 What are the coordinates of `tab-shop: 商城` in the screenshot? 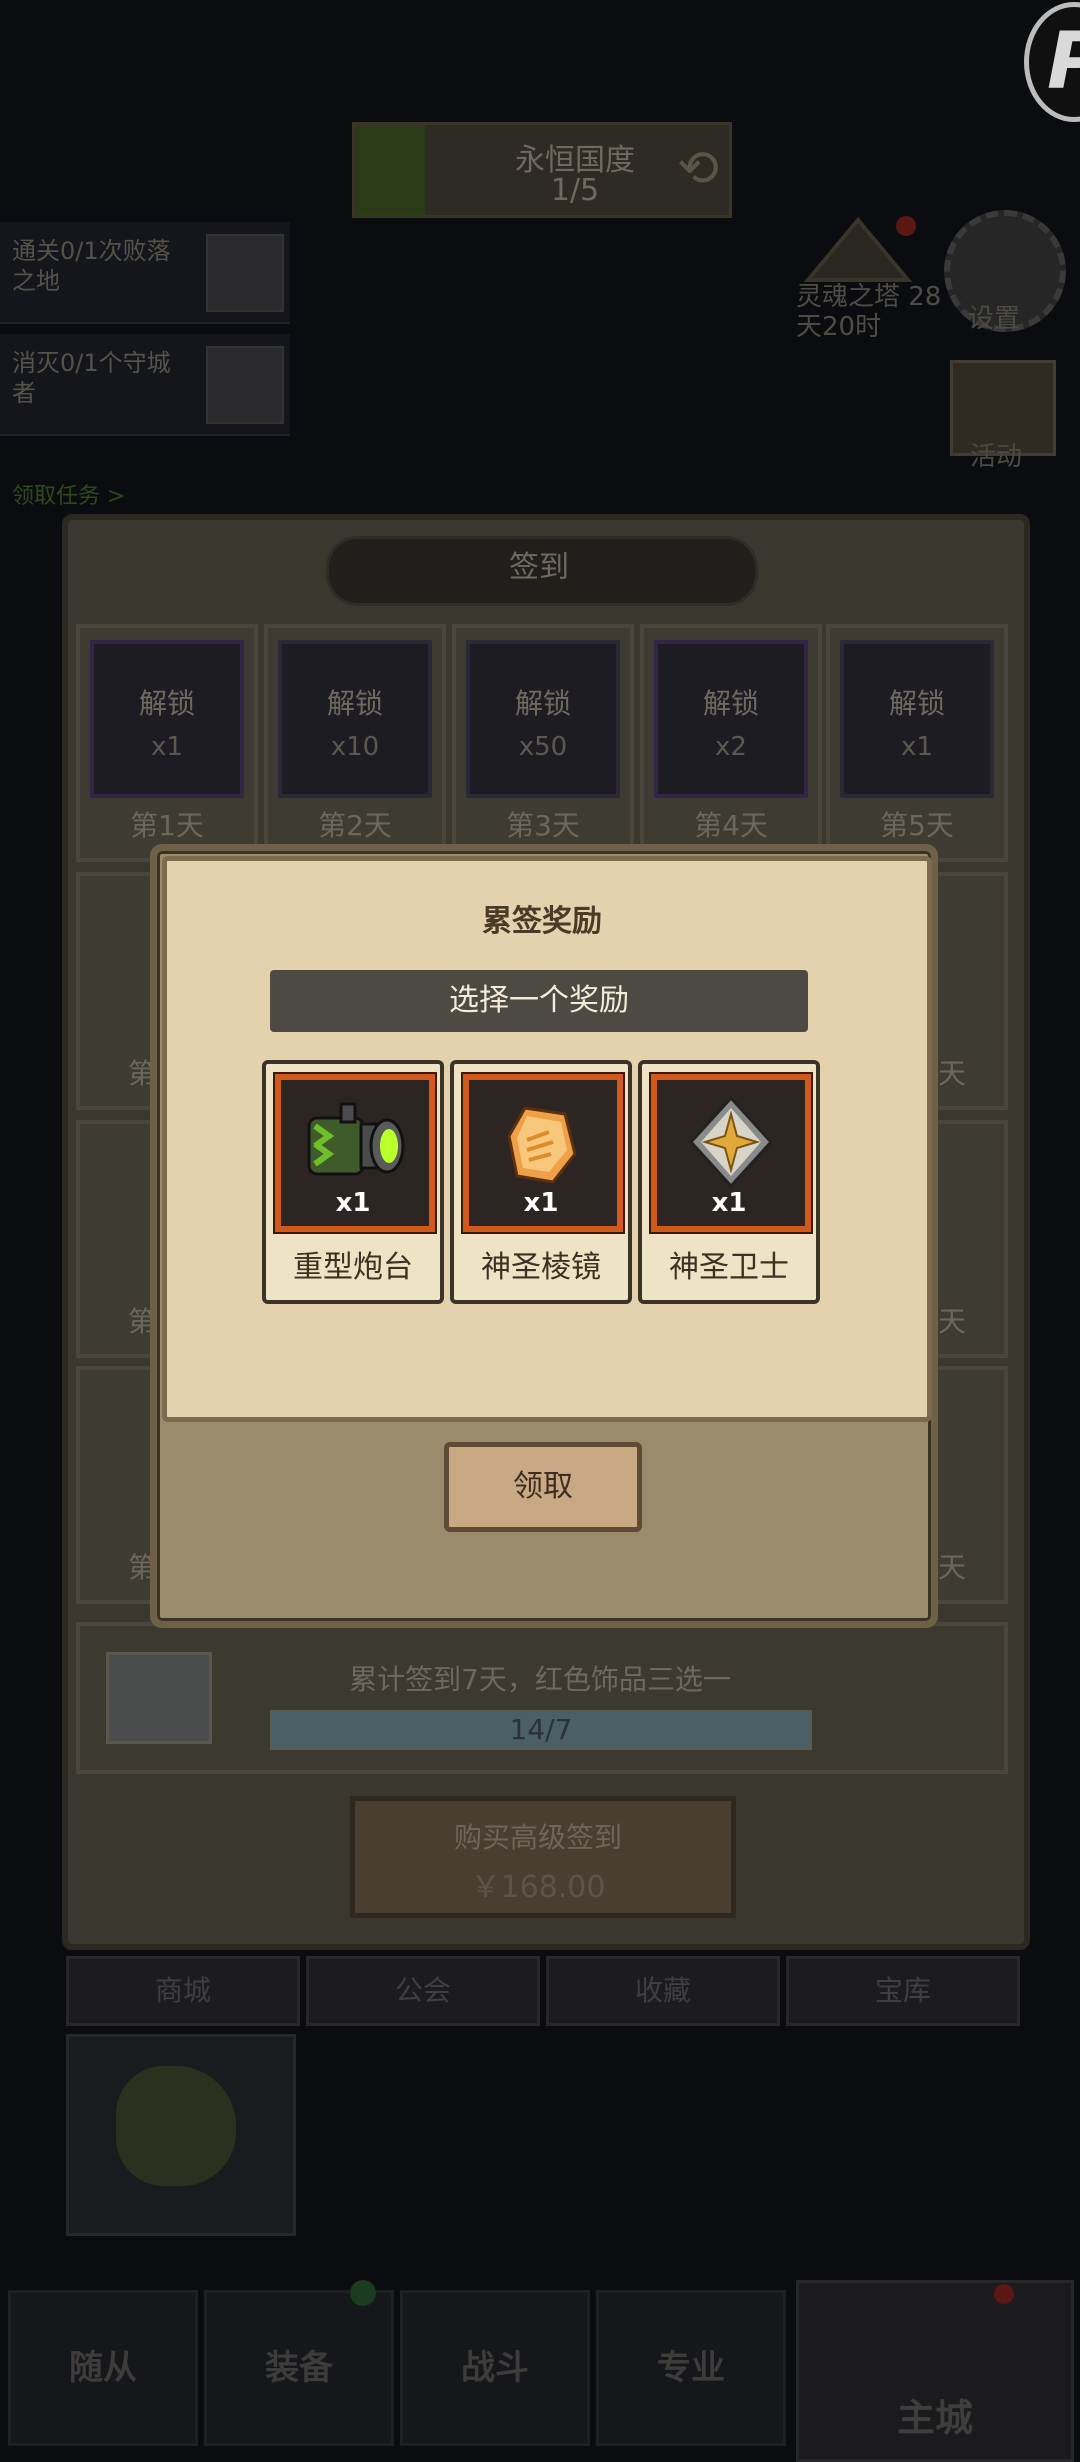 It's located at (183, 1991).